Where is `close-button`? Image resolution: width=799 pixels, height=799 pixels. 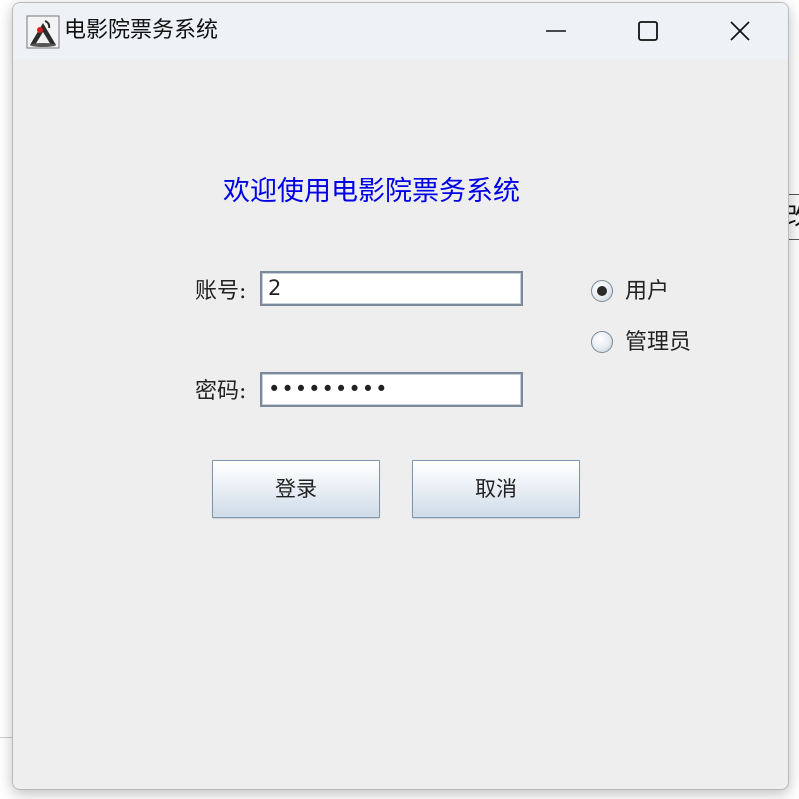 close-button is located at coordinates (740, 31).